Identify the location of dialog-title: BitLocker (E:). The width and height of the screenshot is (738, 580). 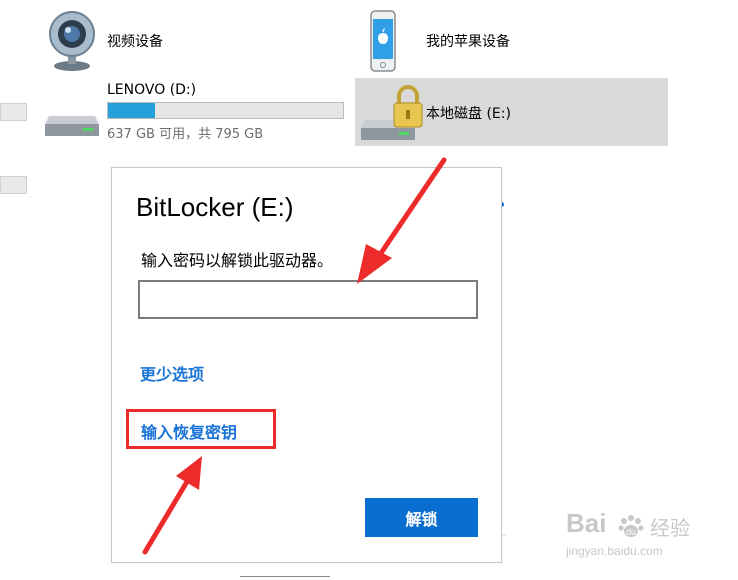
(215, 207).